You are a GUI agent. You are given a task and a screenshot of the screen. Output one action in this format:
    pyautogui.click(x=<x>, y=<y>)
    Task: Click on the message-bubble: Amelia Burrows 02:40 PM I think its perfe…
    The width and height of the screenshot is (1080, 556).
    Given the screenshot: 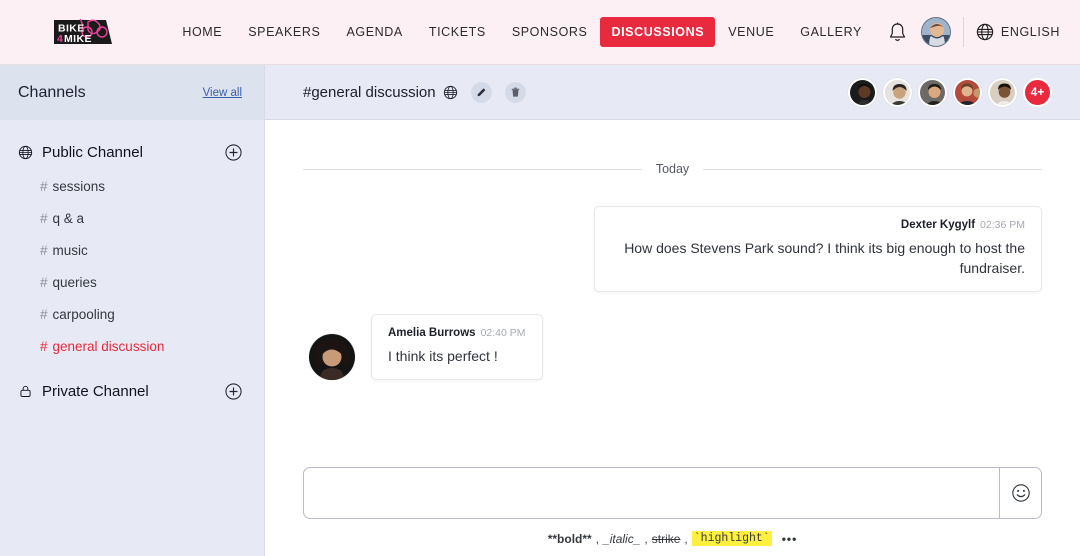 What is the action you would take?
    pyautogui.click(x=457, y=347)
    